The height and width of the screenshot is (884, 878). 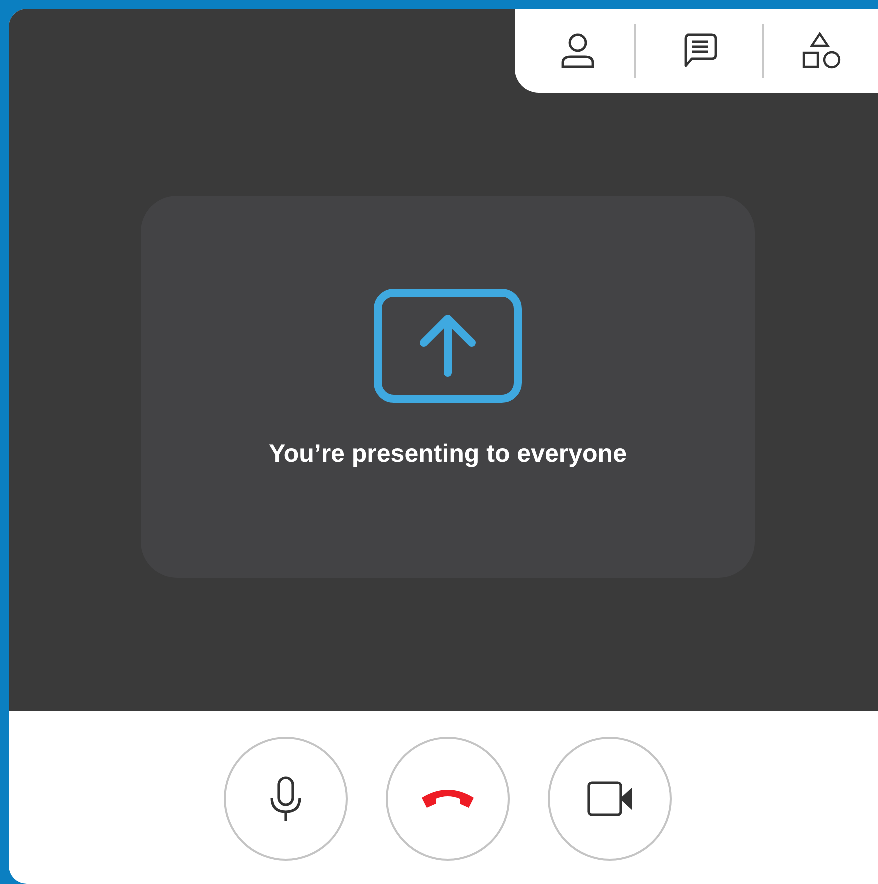 What do you see at coordinates (448, 454) in the screenshot?
I see `presenting-message: You’re presenting to everyone` at bounding box center [448, 454].